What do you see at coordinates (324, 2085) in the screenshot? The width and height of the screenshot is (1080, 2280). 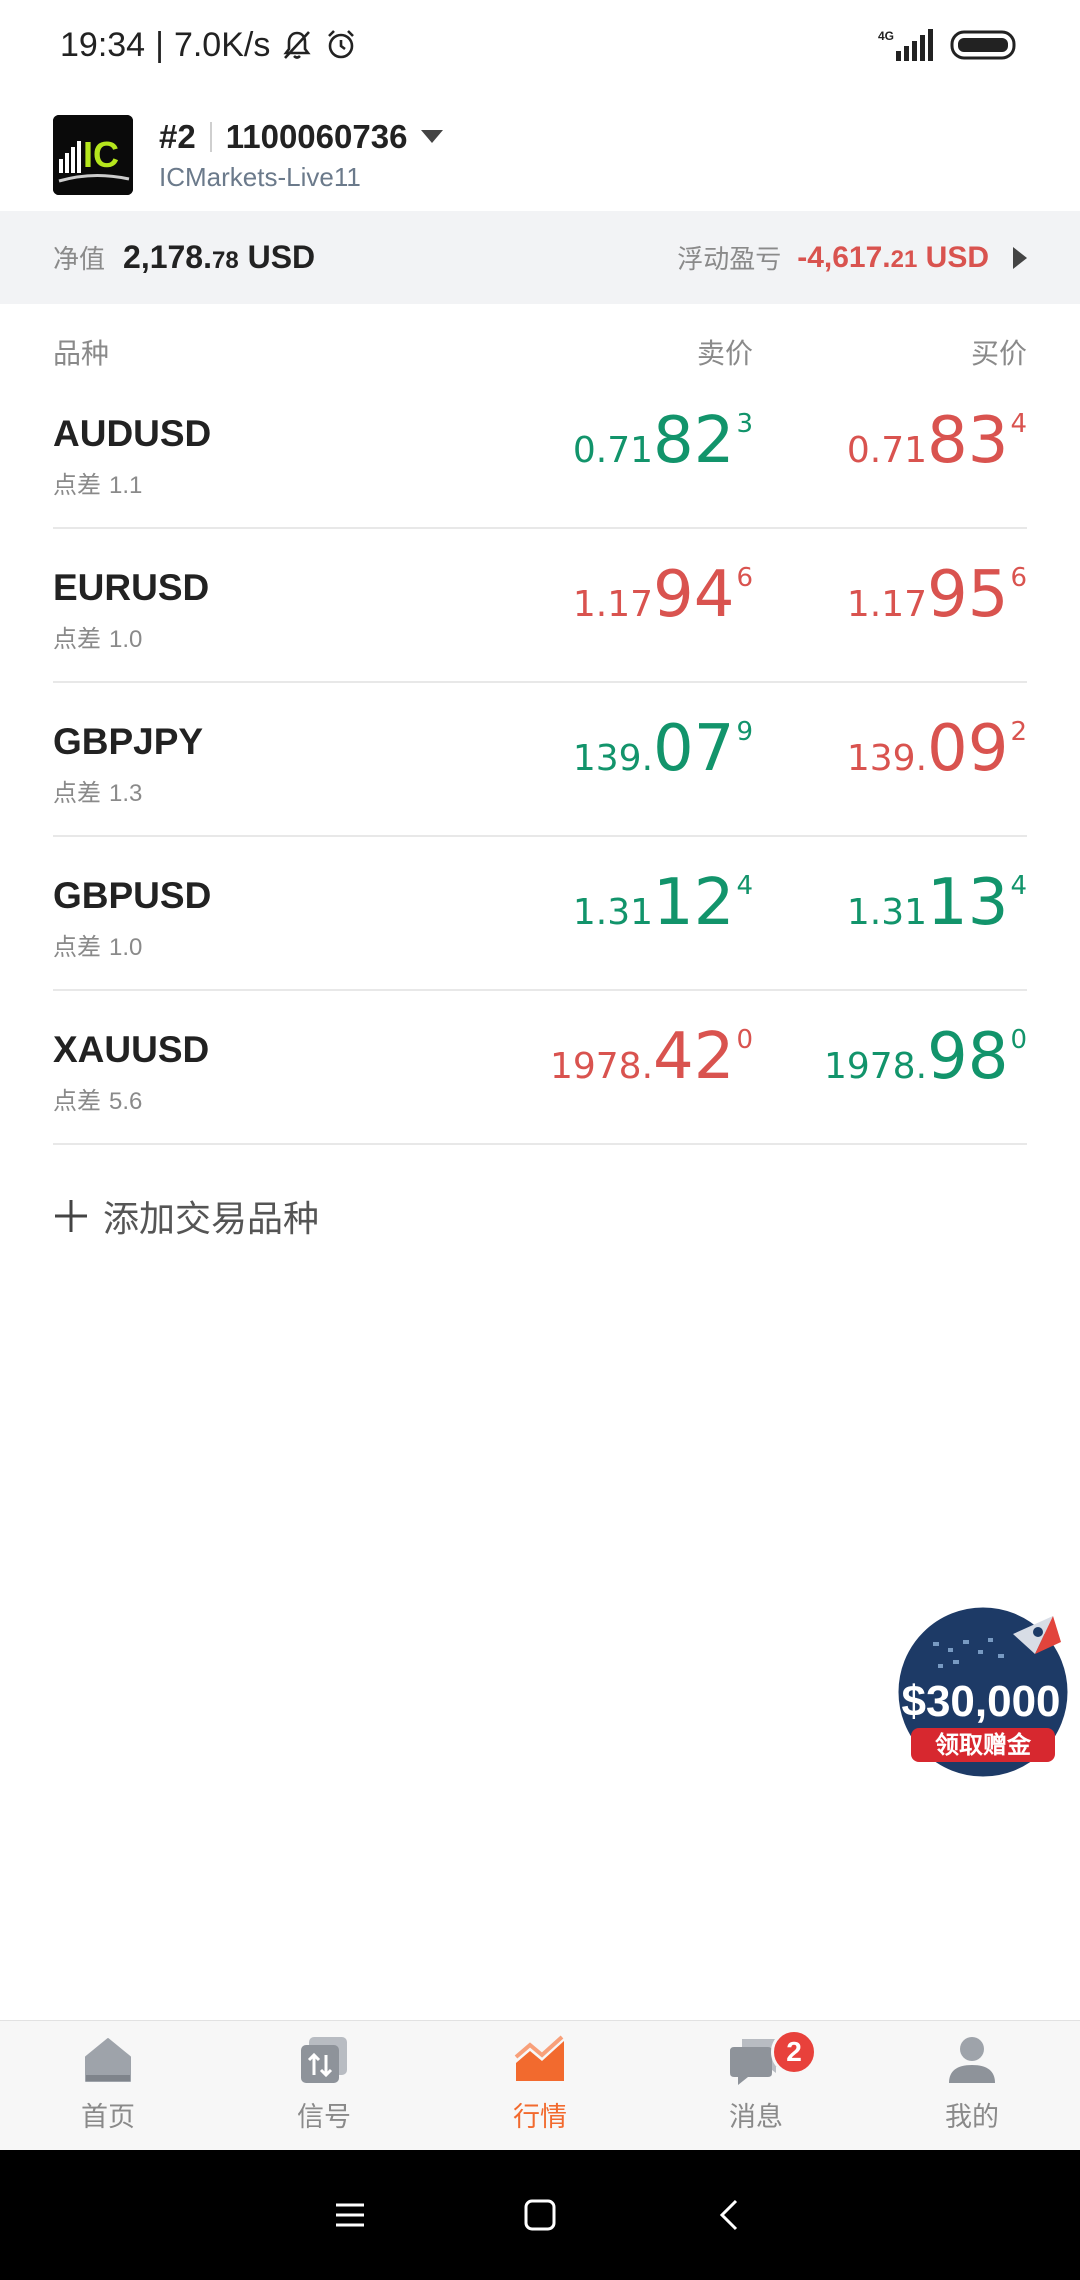 I see `nav-signal: 信号` at bounding box center [324, 2085].